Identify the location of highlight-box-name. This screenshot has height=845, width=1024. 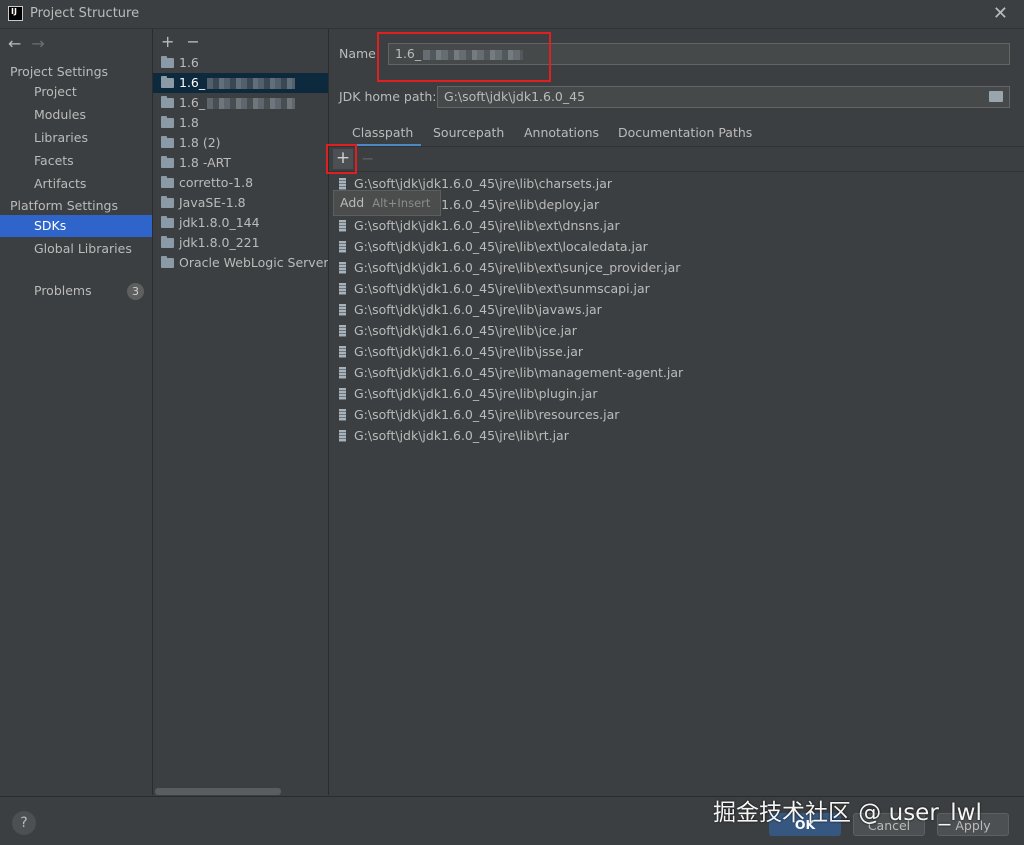
(464, 57).